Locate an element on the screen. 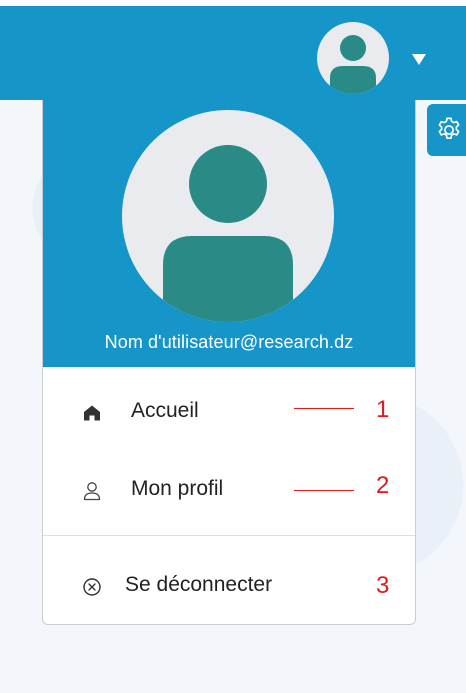 Image resolution: width=466 pixels, height=693 pixels. menu-item-logout: Se déconnecter is located at coordinates (229, 586).